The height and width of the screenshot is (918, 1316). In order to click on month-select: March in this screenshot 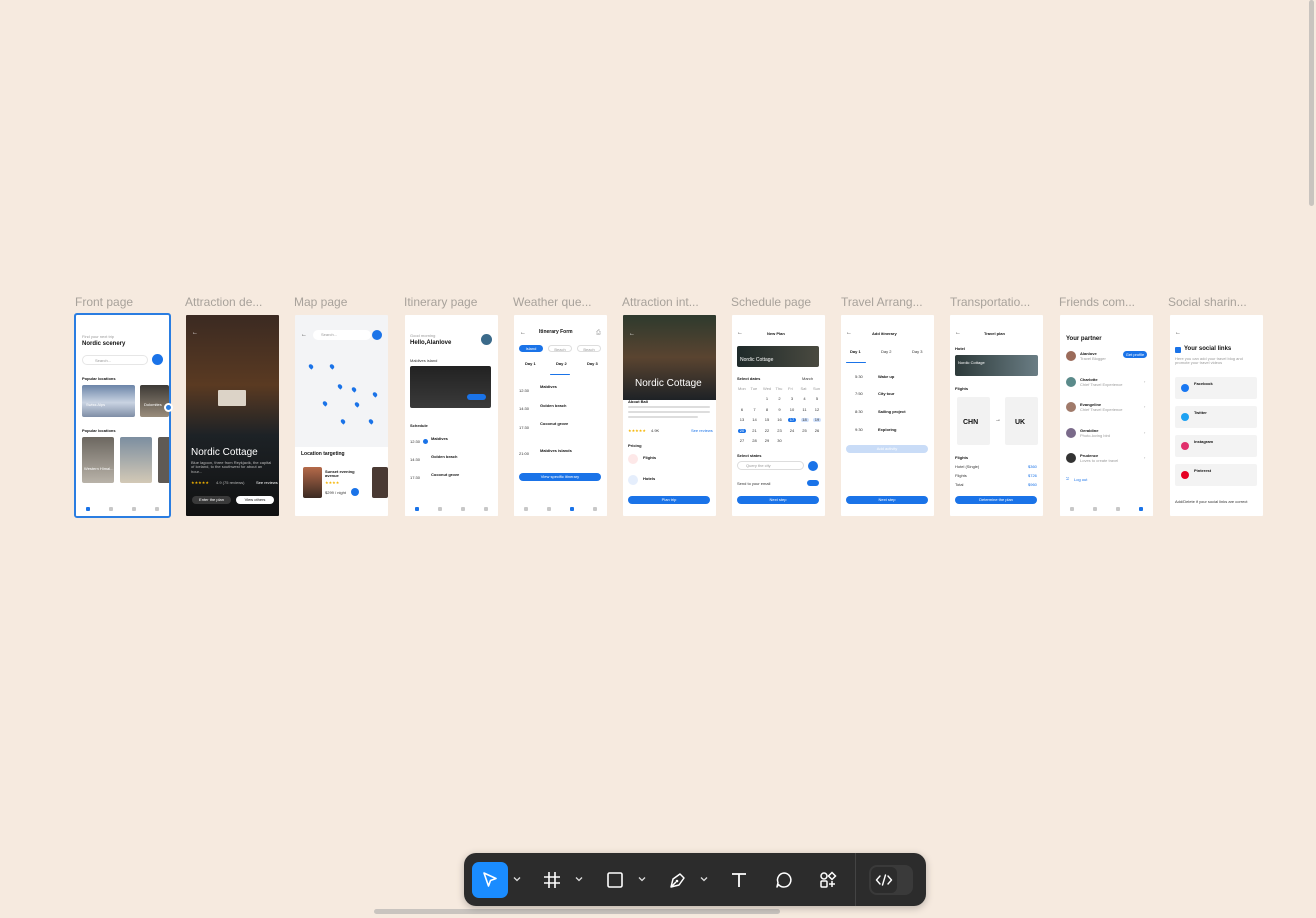, I will do `click(807, 378)`.